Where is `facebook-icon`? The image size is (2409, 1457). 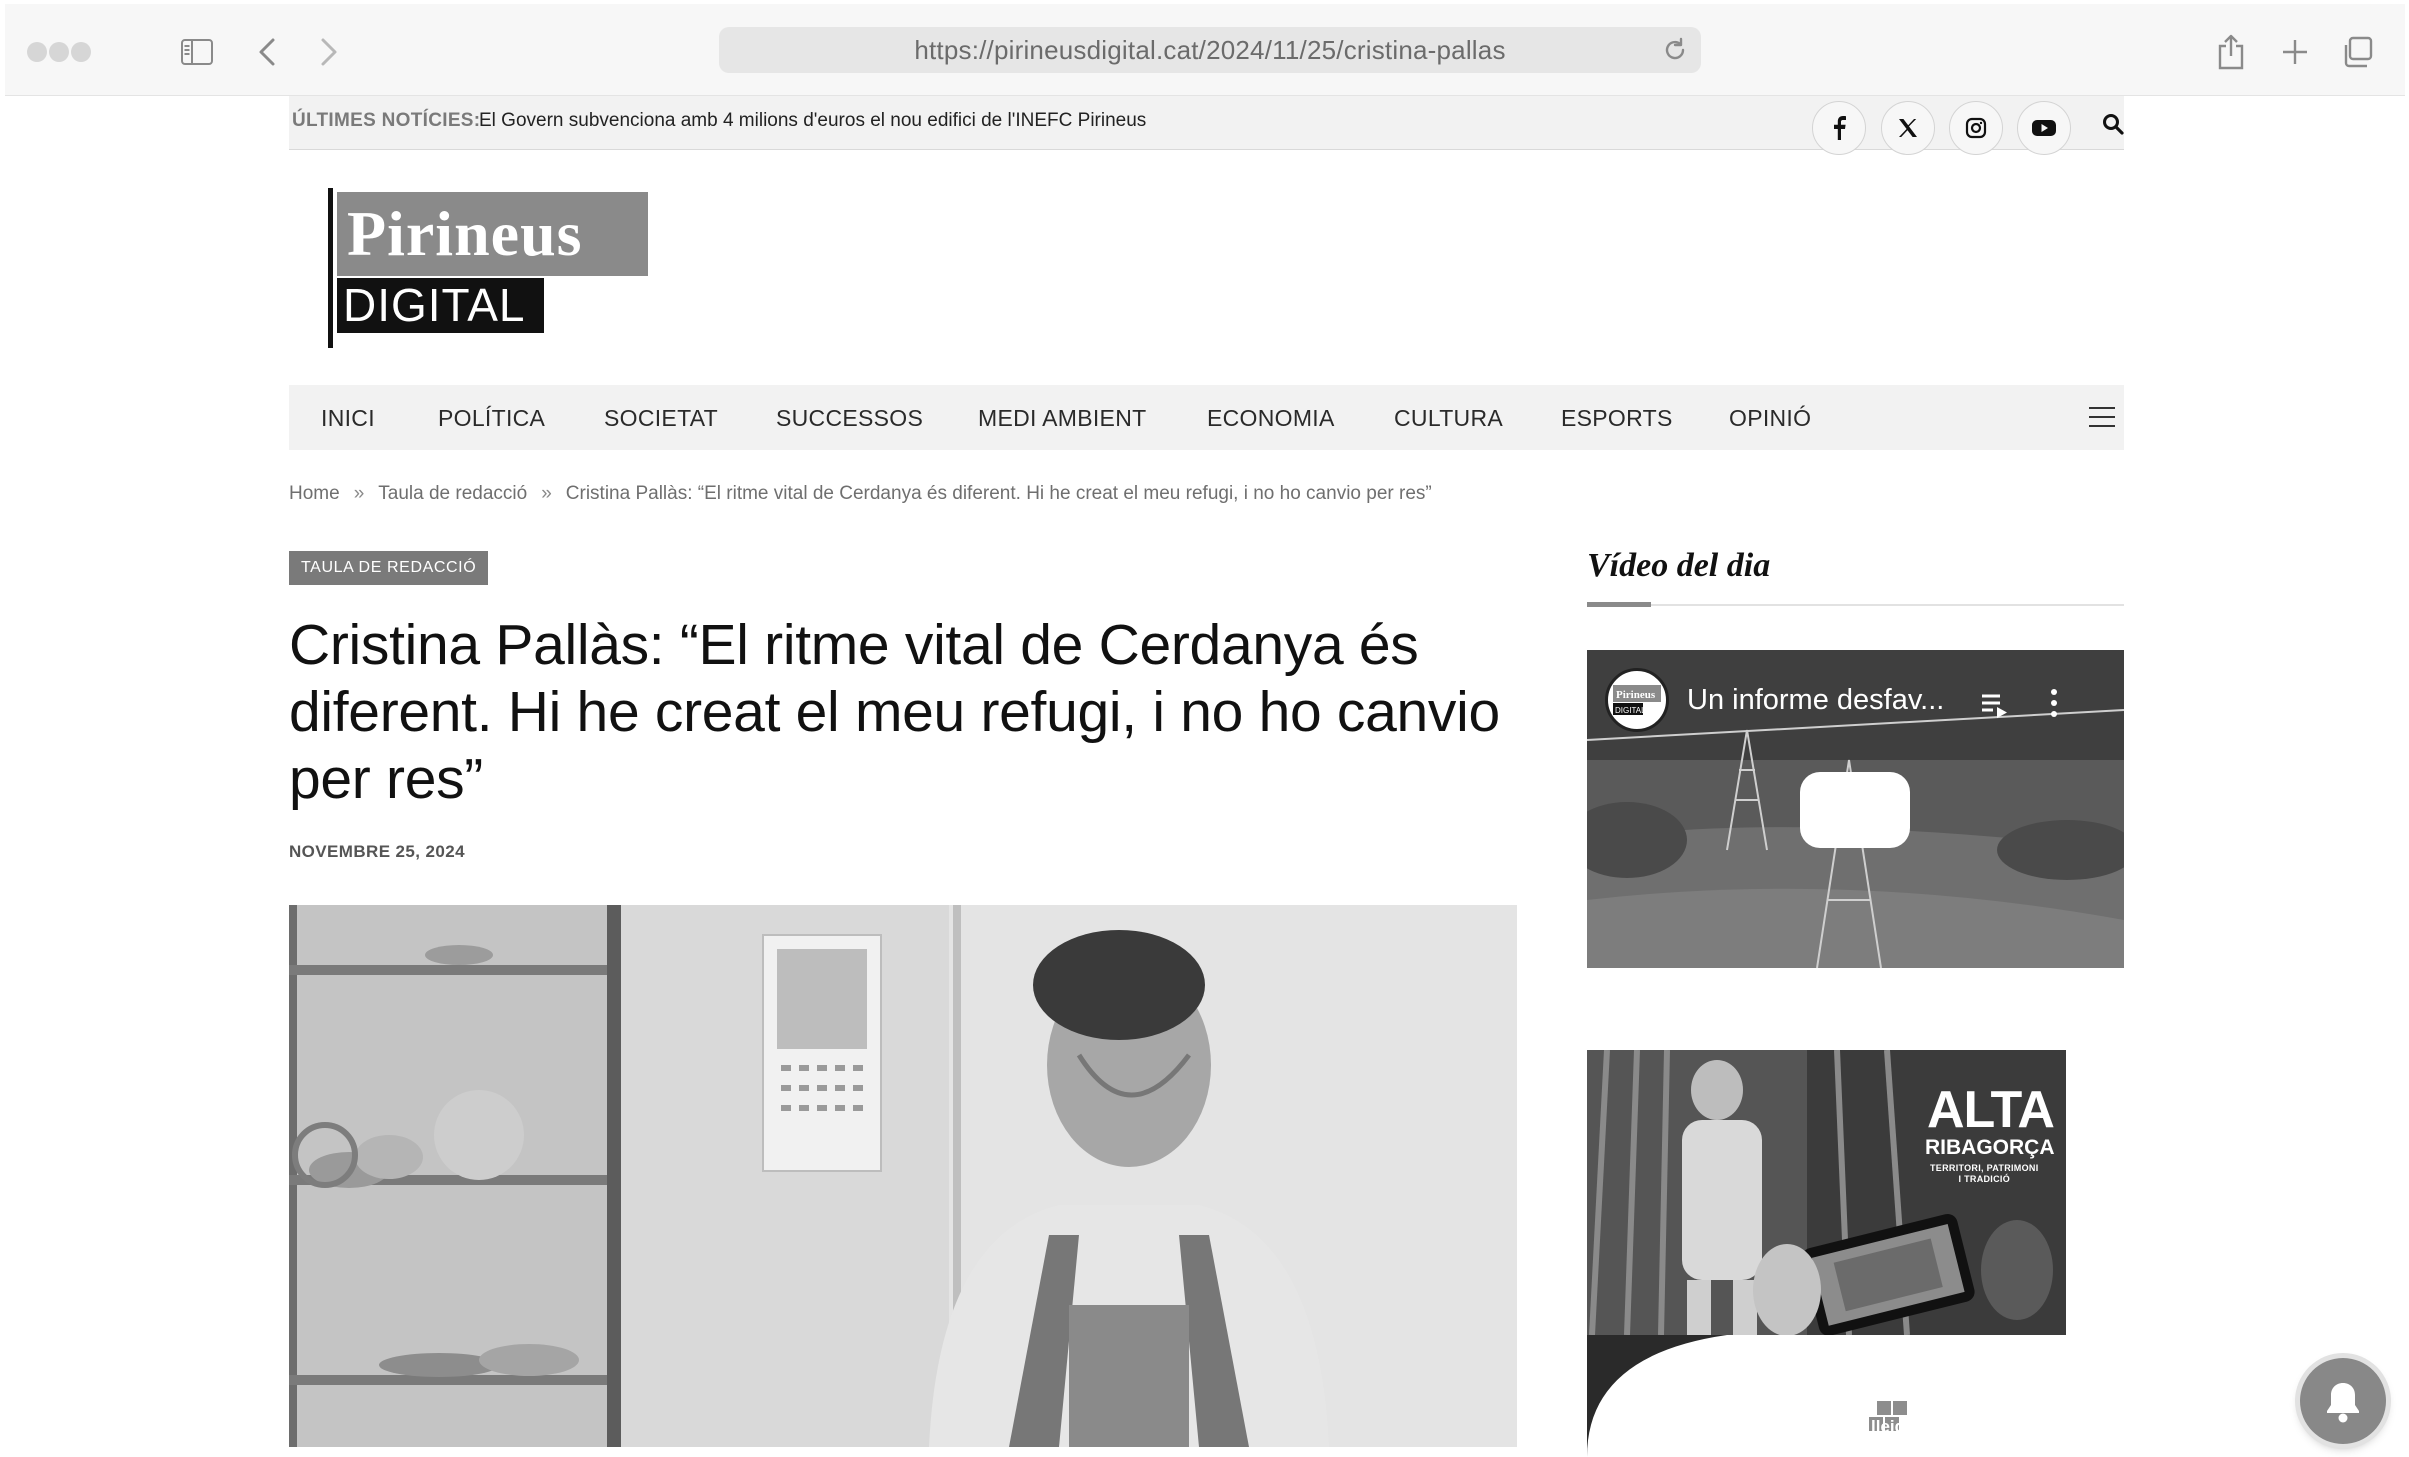 facebook-icon is located at coordinates (1839, 128).